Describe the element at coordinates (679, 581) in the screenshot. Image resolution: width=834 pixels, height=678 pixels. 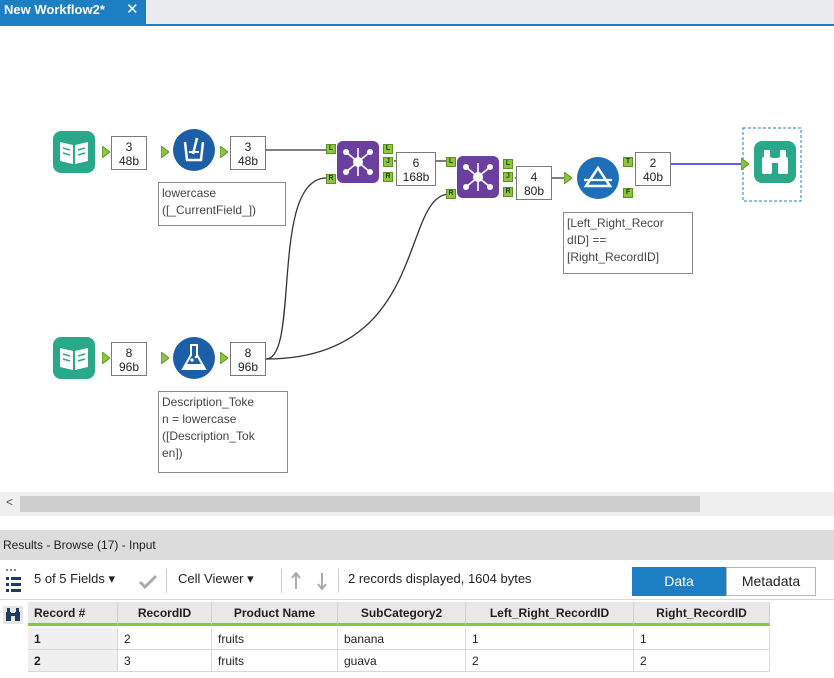
I see `data-view-button: Data` at that location.